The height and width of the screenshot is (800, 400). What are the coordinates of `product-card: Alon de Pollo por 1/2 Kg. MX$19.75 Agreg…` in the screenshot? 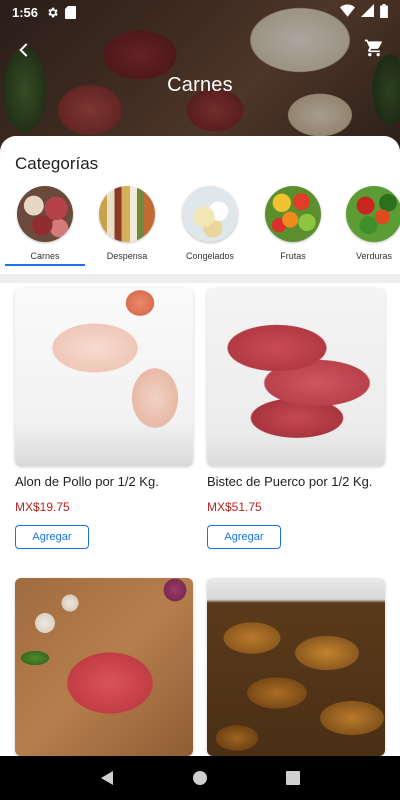 It's located at (104, 418).